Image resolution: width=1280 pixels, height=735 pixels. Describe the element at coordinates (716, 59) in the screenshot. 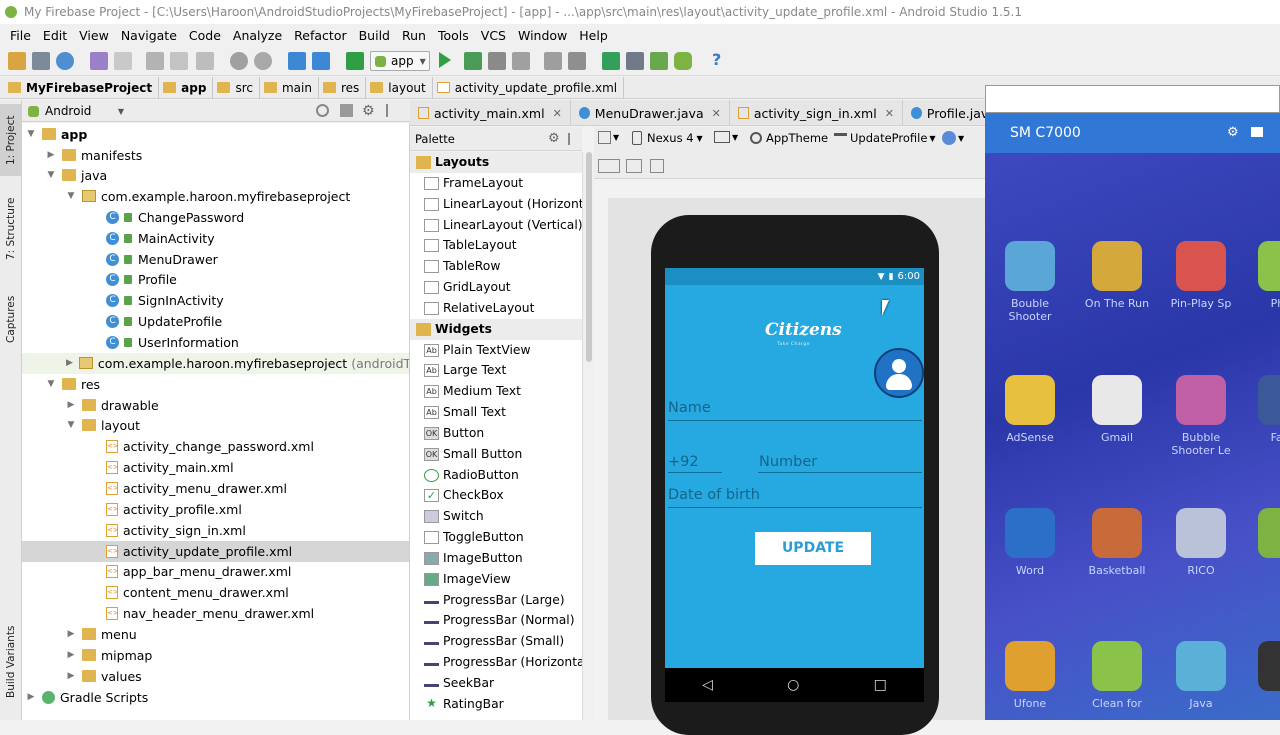

I see `help-icon: ?` at that location.